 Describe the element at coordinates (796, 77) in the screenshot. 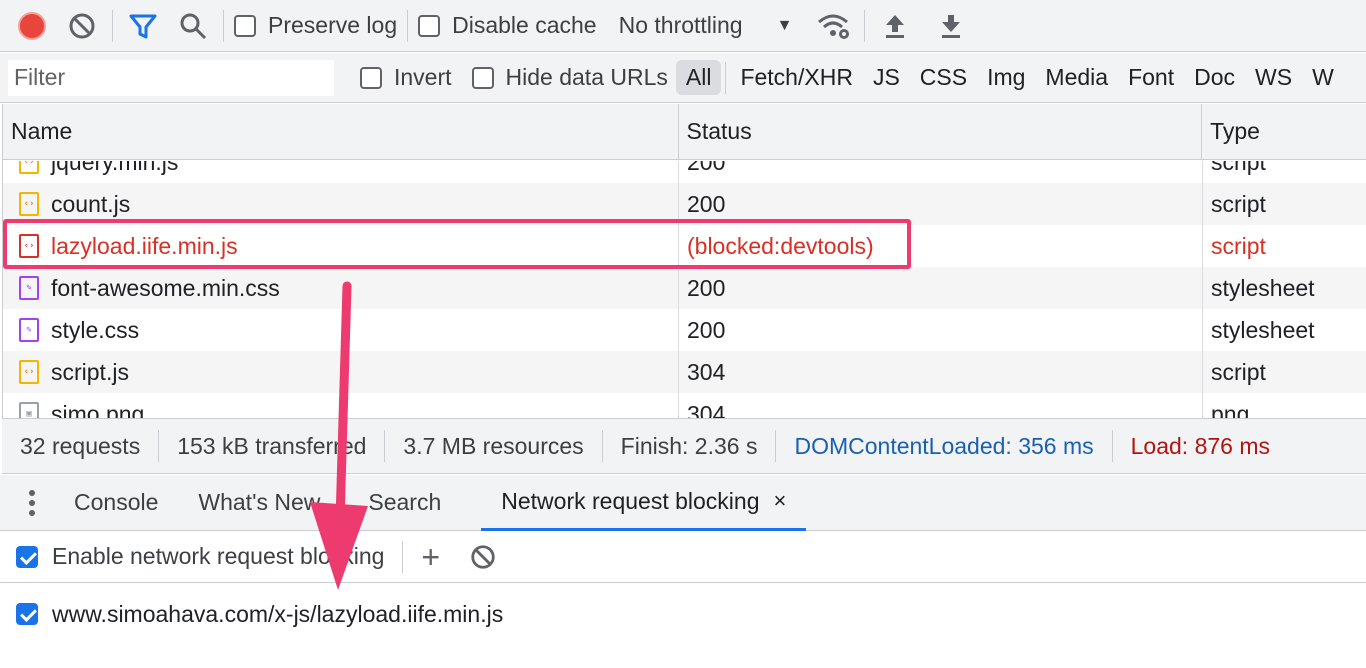

I see `type-filter-fetch-xhr: Fetch/XHR` at that location.